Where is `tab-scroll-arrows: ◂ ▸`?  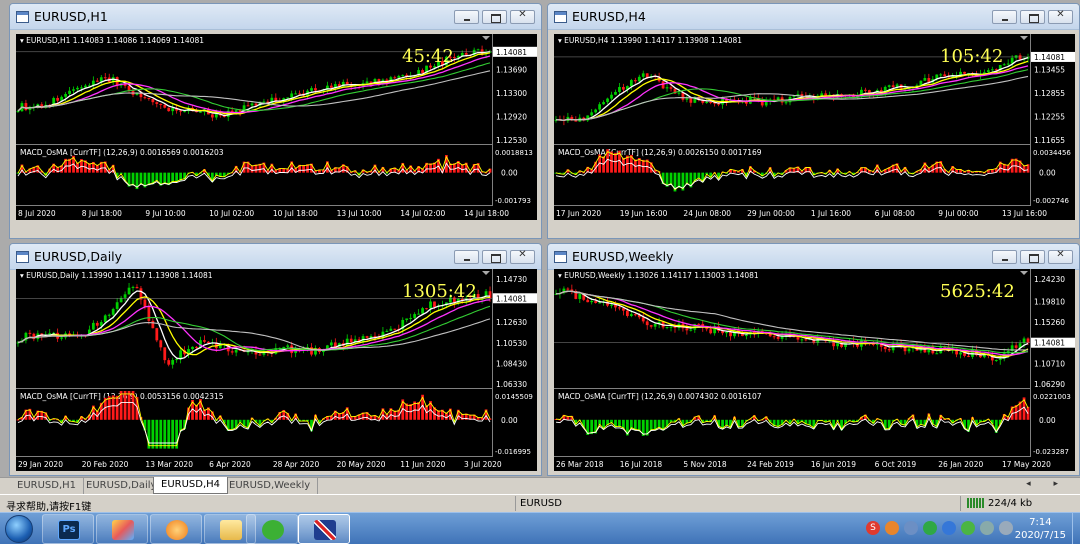
tab-scroll-arrows: ◂ ▸ is located at coordinates (1047, 484).